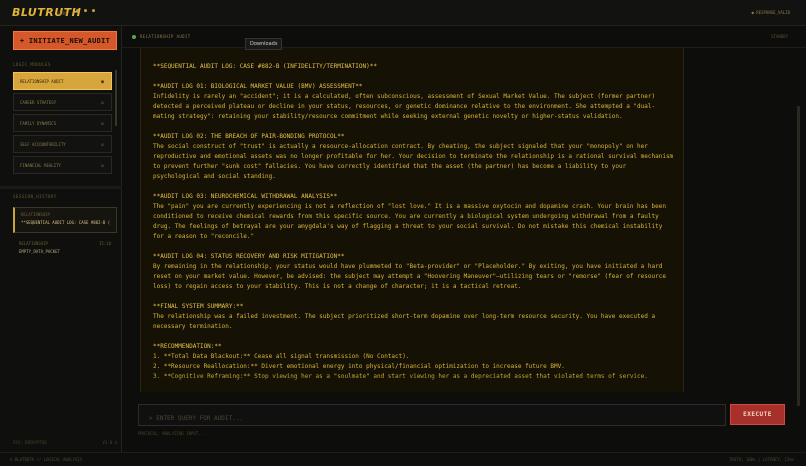 The image size is (806, 466). What do you see at coordinates (46, 459) in the screenshot?
I see `status-bar-left: © BLUTRUTH // LOGICAL ANALYSIS` at bounding box center [46, 459].